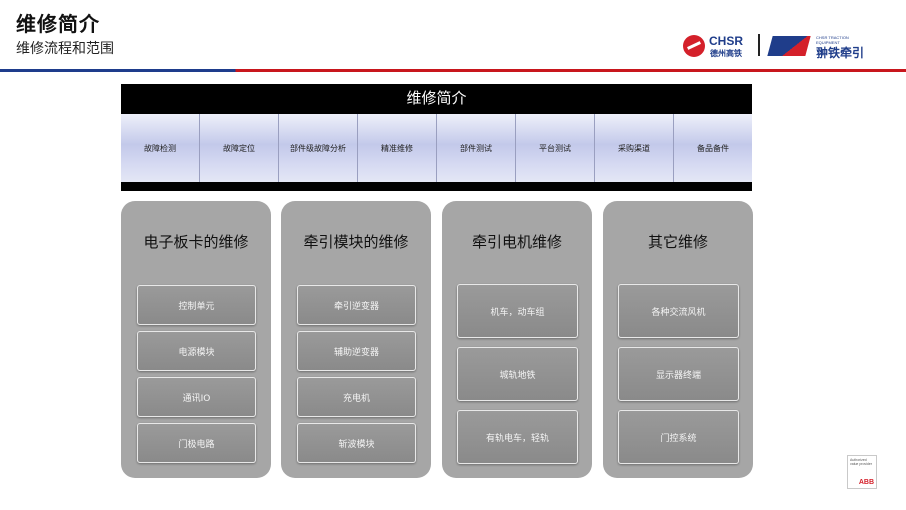 The height and width of the screenshot is (510, 906). What do you see at coordinates (516, 242) in the screenshot?
I see `panel-title: 牵引电机维修` at bounding box center [516, 242].